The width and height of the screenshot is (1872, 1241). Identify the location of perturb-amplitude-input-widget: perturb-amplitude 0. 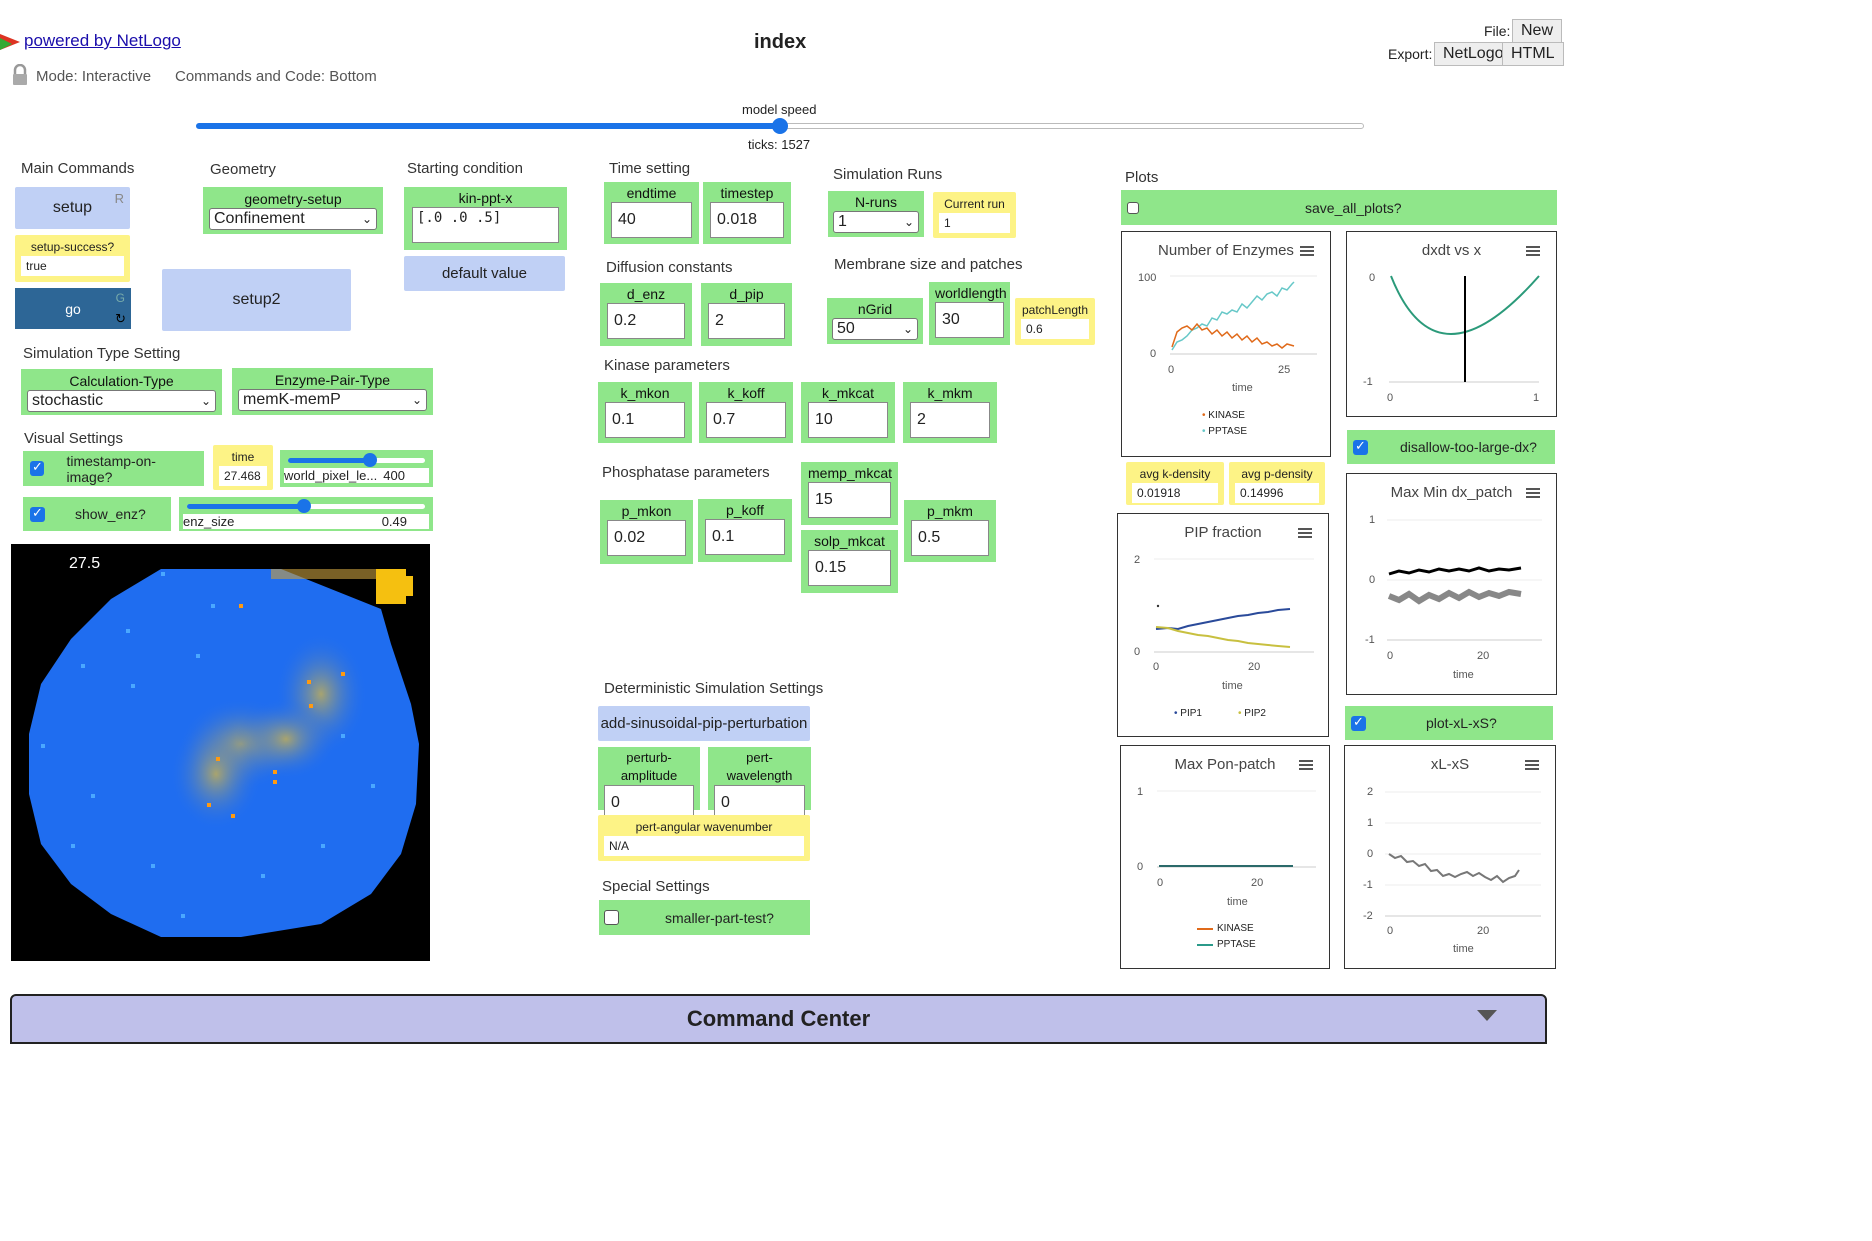
(649, 784).